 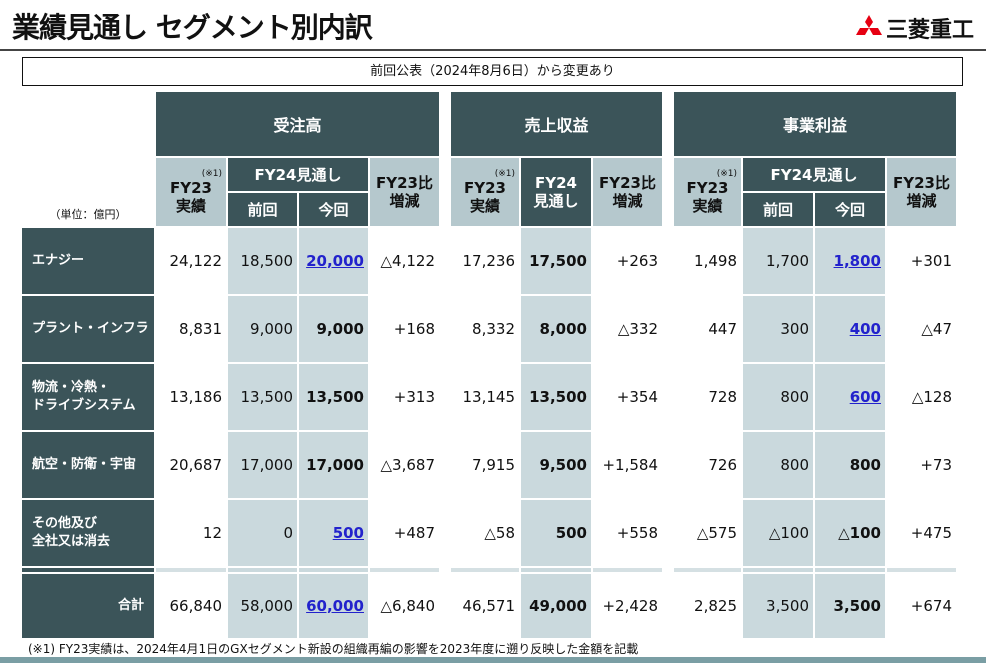 What do you see at coordinates (88, 261) in the screenshot?
I see `segment-label: エナジー` at bounding box center [88, 261].